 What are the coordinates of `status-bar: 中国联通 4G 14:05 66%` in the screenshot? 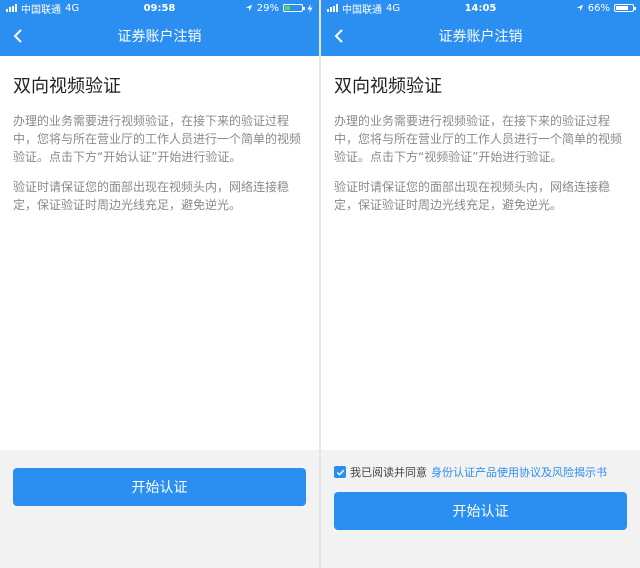 It's located at (480, 8).